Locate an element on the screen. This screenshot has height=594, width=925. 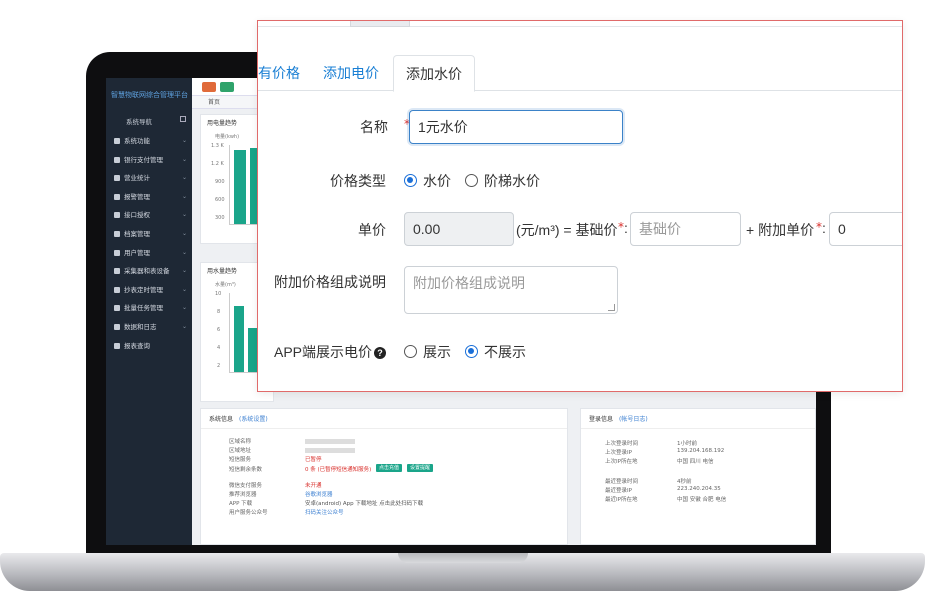
surcharge-label: + 附加单价 is located at coordinates (780, 230).